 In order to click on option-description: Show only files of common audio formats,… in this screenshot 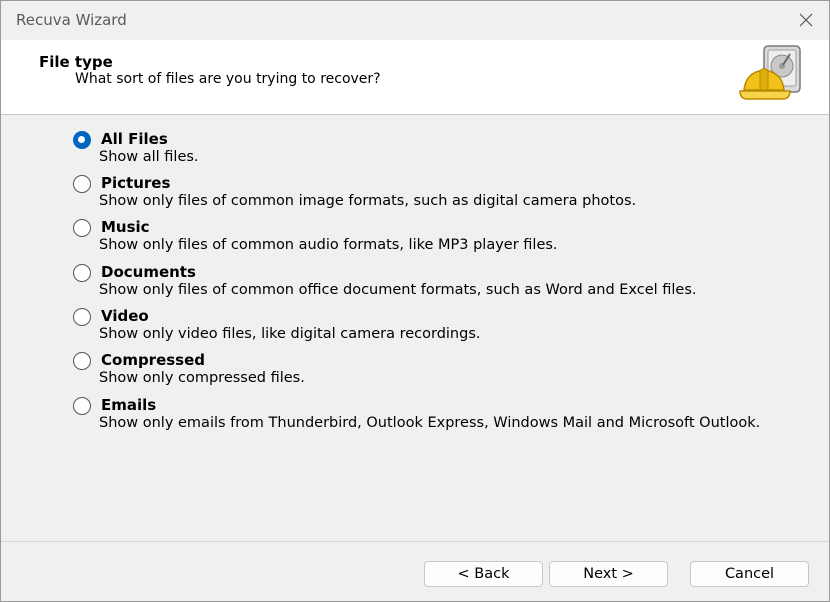, I will do `click(328, 245)`.